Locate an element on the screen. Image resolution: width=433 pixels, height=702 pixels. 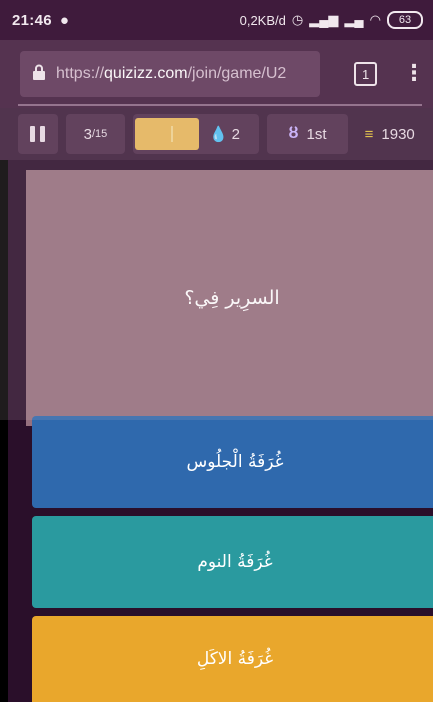
answer-option-2: غُرَفَةُ النوم is located at coordinates (232, 562).